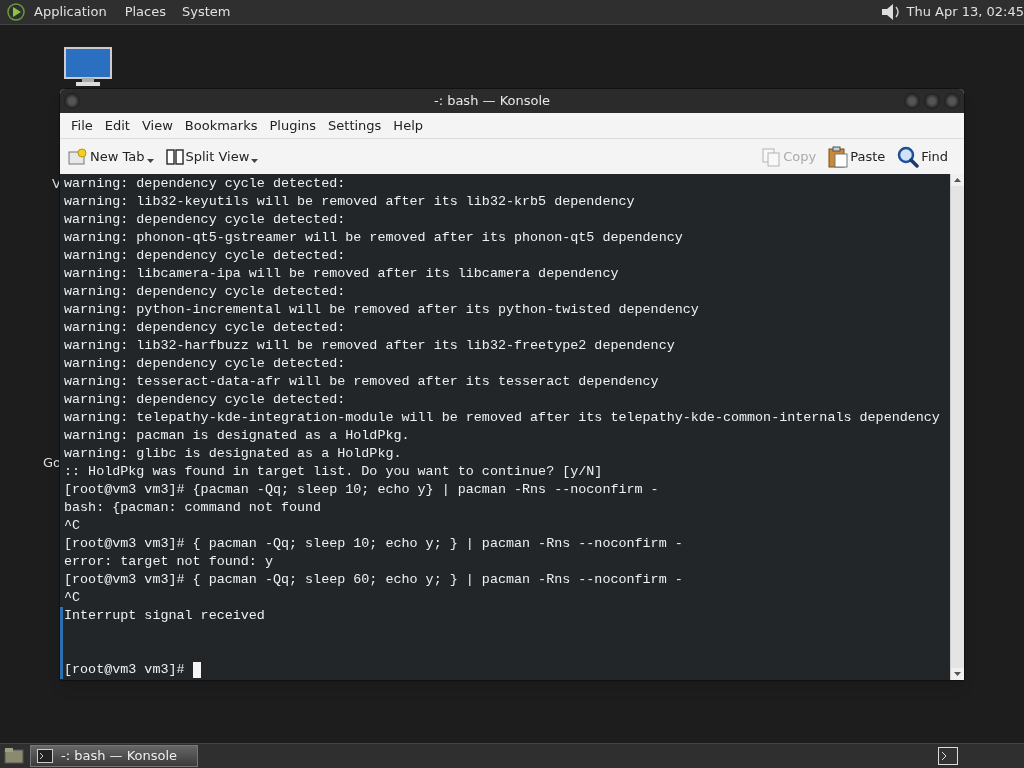 This screenshot has width=1024, height=768. Describe the element at coordinates (124, 670) in the screenshot. I see `terminal-line: [root@vm3 vm3]#` at that location.